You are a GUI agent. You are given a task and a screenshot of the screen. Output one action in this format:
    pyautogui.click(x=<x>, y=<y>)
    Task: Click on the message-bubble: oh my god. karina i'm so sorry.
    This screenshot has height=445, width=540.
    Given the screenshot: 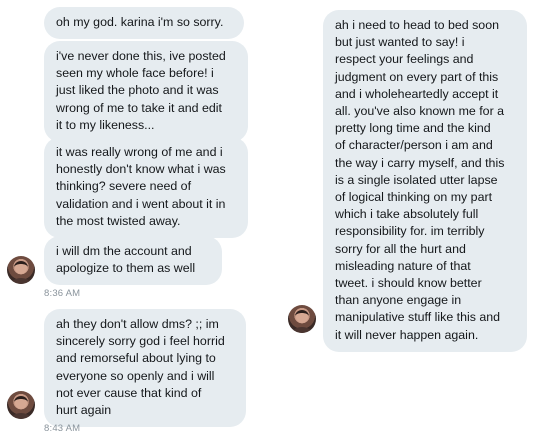 What is the action you would take?
    pyautogui.click(x=144, y=23)
    